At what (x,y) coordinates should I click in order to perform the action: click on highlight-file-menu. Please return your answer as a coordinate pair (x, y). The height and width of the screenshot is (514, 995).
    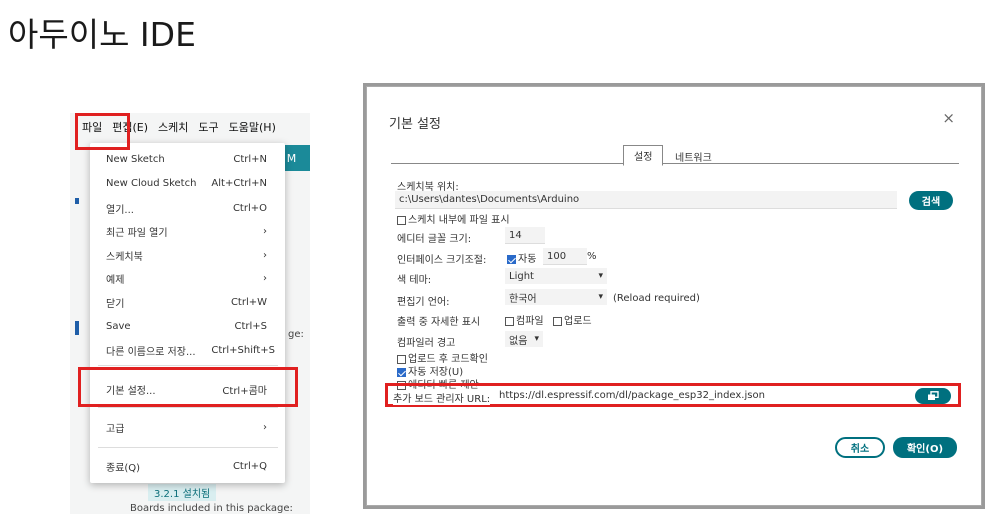
    Looking at the image, I should click on (102, 131).